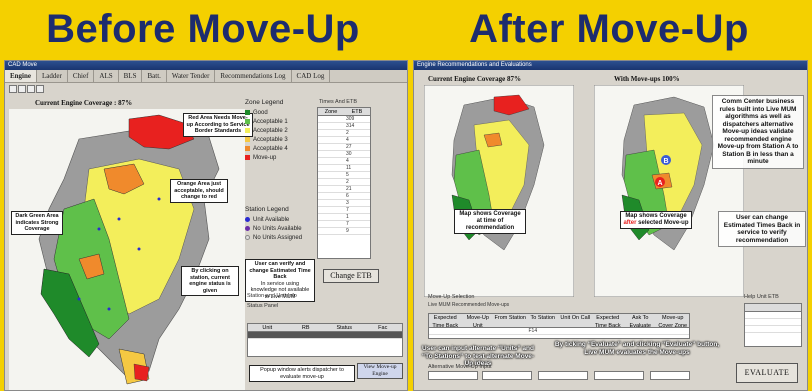 The image size is (812, 391). I want to click on legend-item-good: Good, so click(277, 112).